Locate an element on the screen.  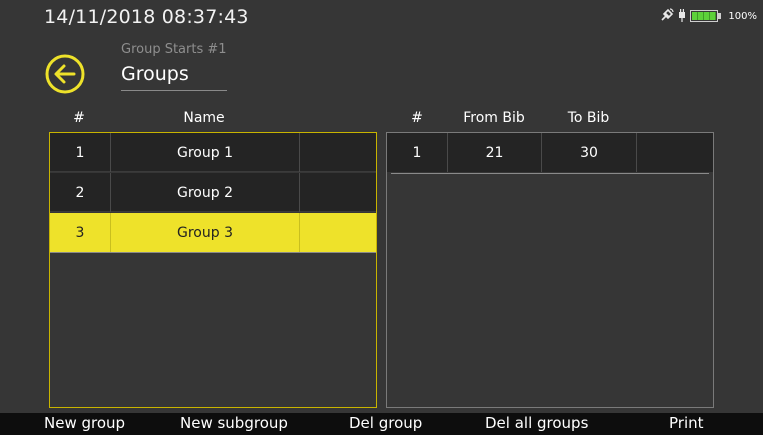
table-row: 1 Group 1 is located at coordinates (213, 152).